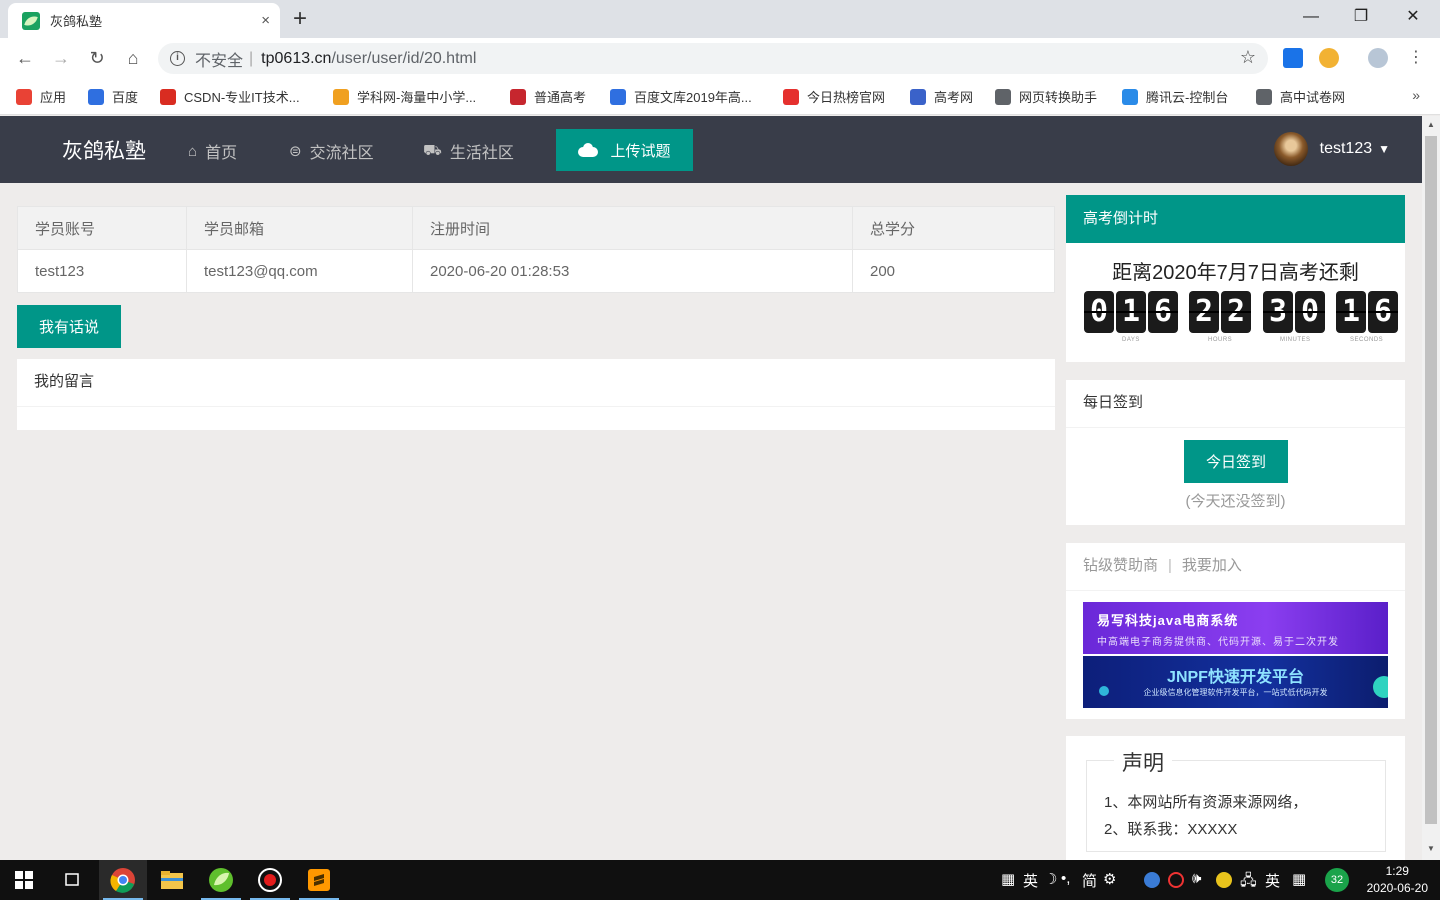 The width and height of the screenshot is (1440, 900). What do you see at coordinates (133, 58) in the screenshot?
I see `home-icon: ⌂` at bounding box center [133, 58].